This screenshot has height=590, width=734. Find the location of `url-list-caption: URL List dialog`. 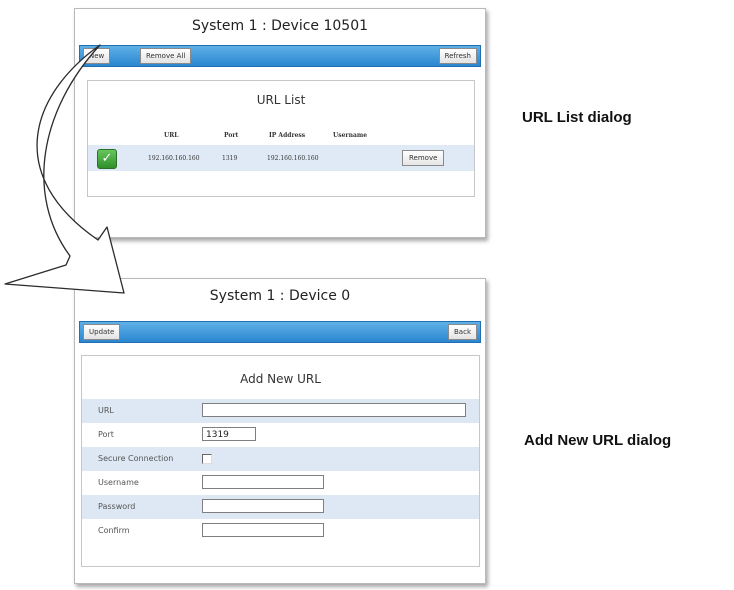

url-list-caption: URL List dialog is located at coordinates (577, 117).